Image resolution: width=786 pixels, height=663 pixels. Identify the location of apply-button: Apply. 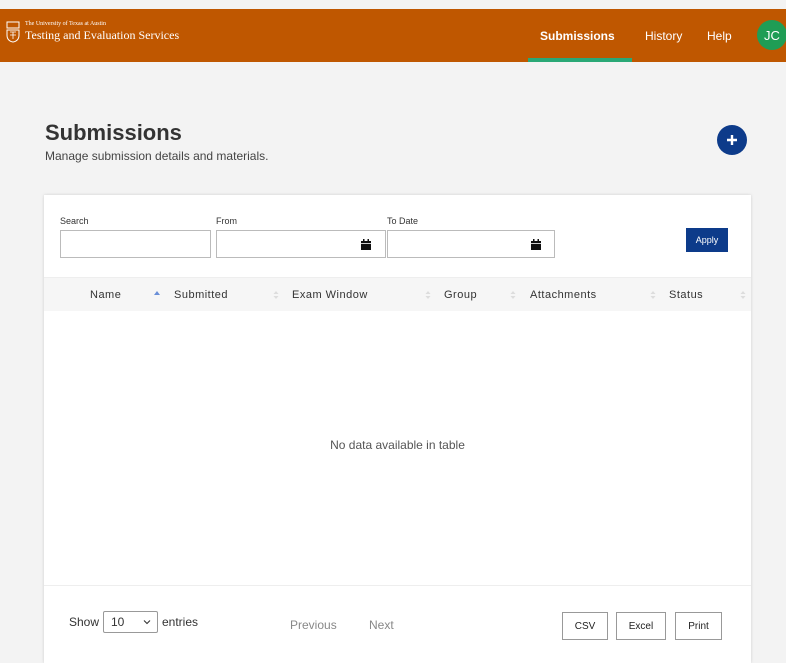
(707, 240).